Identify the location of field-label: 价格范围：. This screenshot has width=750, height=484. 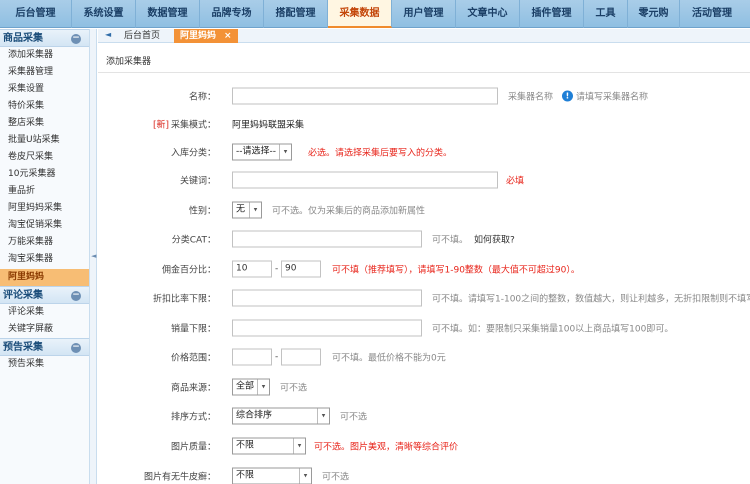
(193, 358).